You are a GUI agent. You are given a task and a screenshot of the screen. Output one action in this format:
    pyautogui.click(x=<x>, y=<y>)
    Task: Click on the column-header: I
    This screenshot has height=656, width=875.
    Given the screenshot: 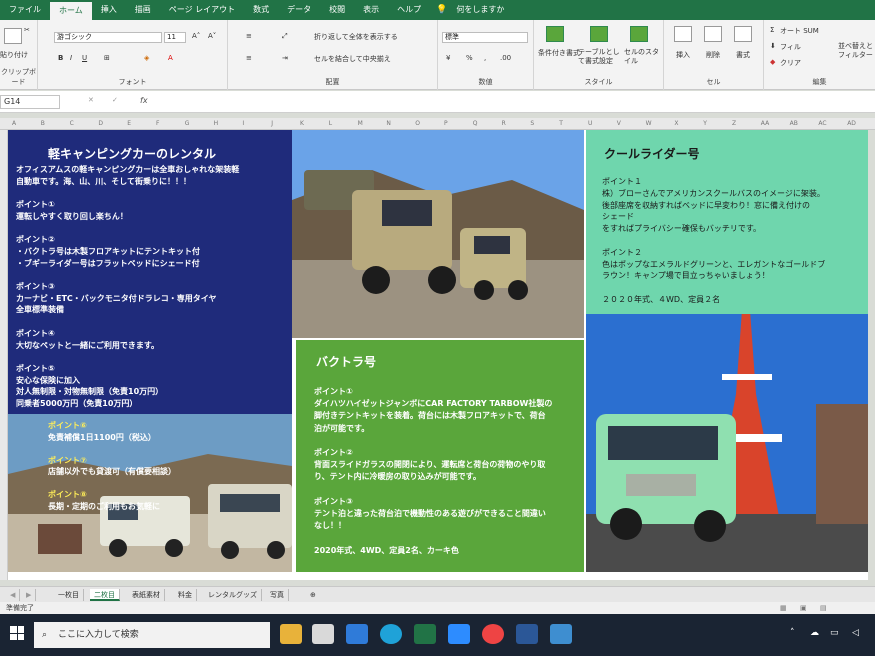 What is the action you would take?
    pyautogui.click(x=243, y=124)
    